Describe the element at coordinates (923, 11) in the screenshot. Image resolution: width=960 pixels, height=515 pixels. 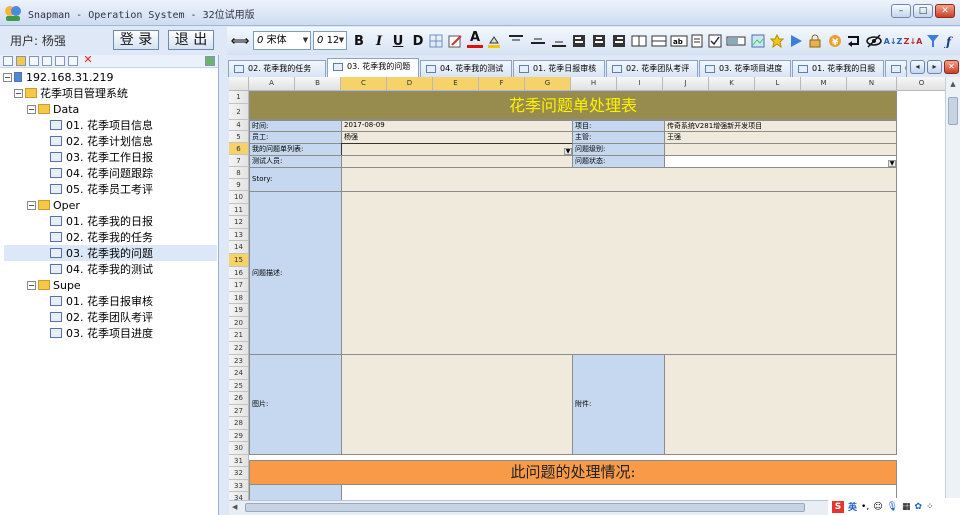
I see `maximize-button: □` at that location.